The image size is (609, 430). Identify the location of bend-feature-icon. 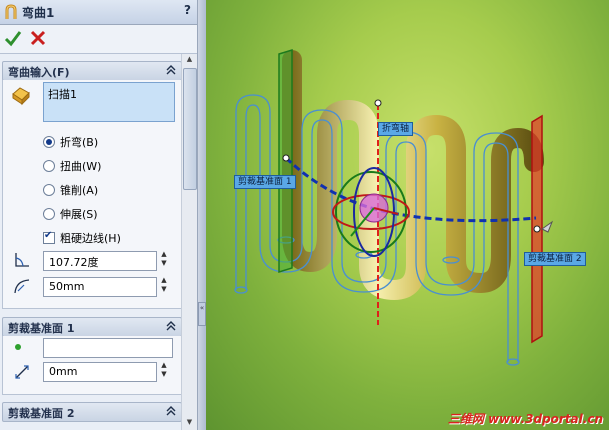
(11, 11).